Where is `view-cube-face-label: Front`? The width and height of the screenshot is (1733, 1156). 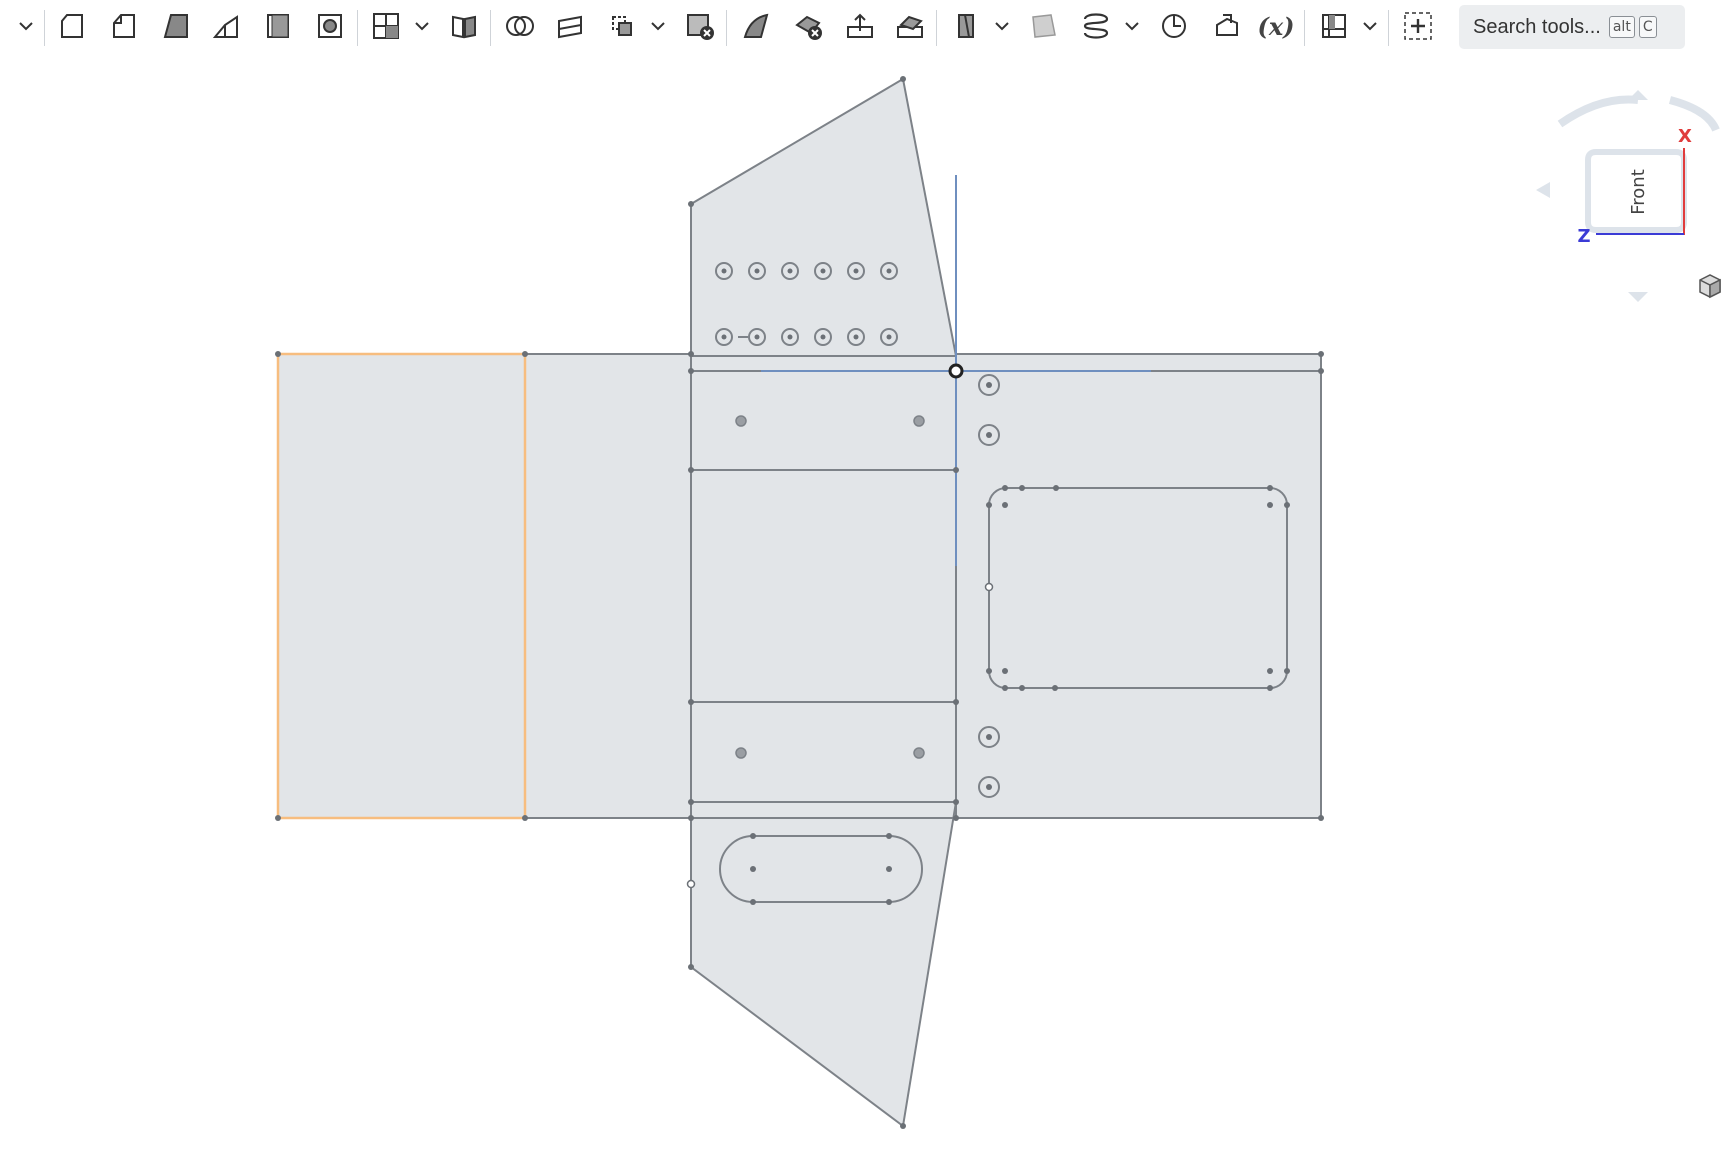 view-cube-face-label: Front is located at coordinates (1638, 192).